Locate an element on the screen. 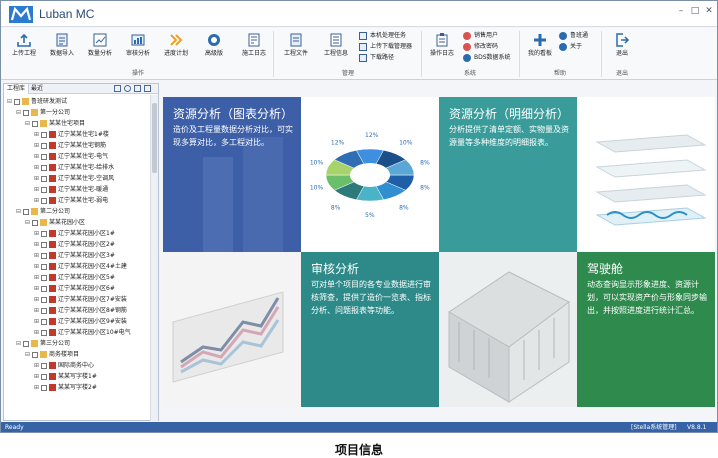 Image resolution: width=718 pixels, height=458 pixels. scrollbar-thumb is located at coordinates (154, 138).